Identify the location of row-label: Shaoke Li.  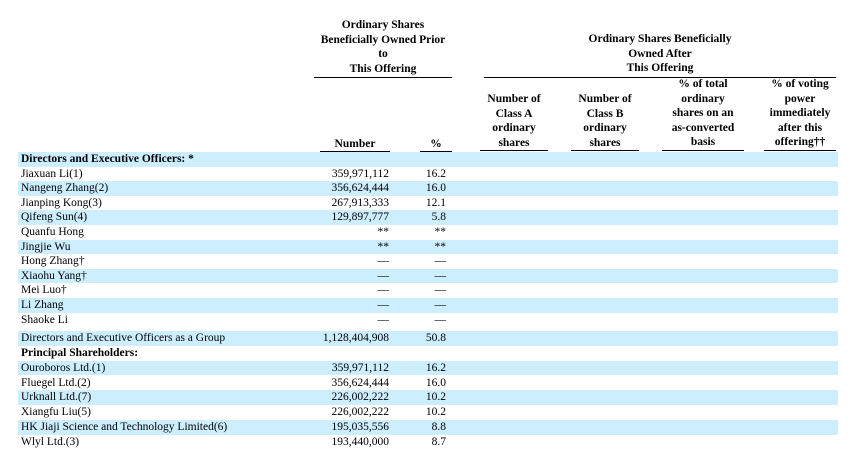
(44, 319).